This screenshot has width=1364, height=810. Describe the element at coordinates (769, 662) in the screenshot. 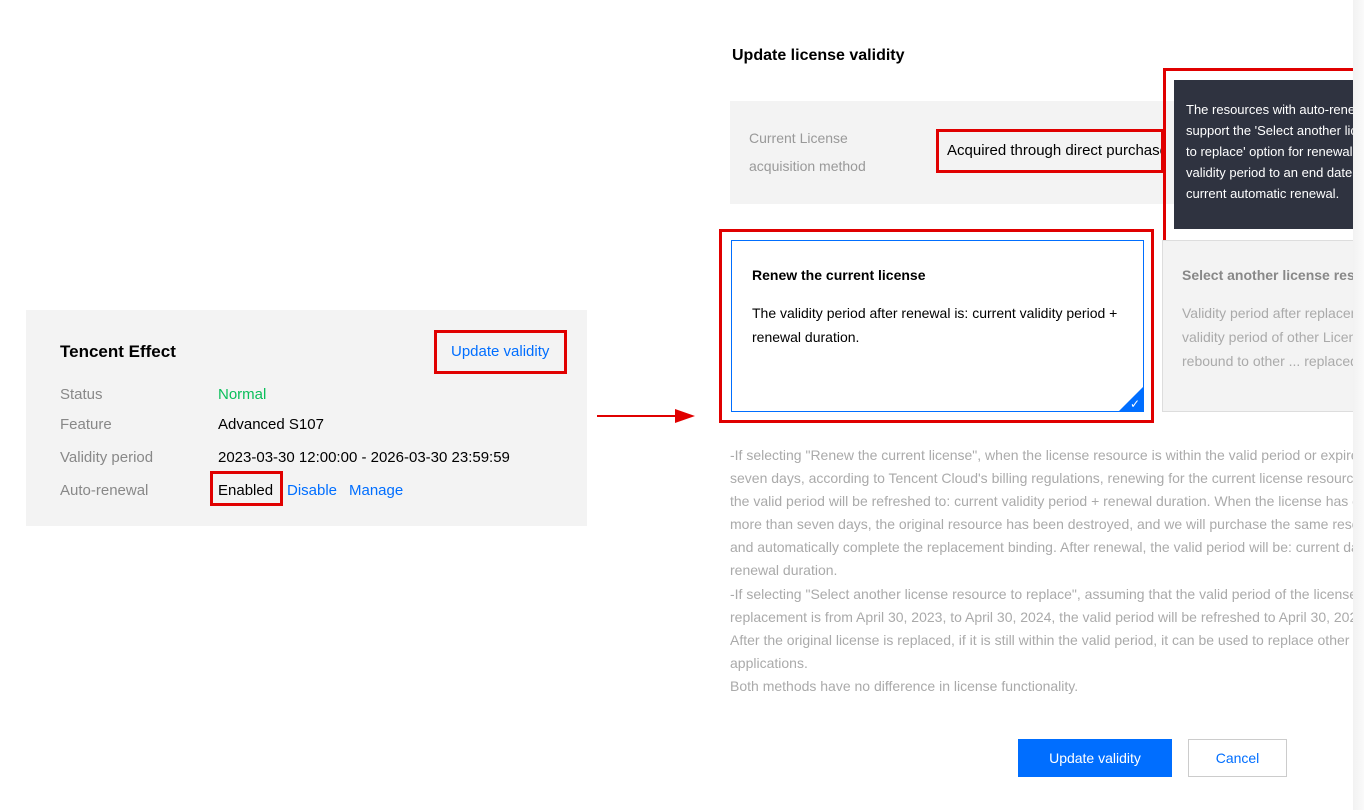

I see `note-line: applications.` at that location.